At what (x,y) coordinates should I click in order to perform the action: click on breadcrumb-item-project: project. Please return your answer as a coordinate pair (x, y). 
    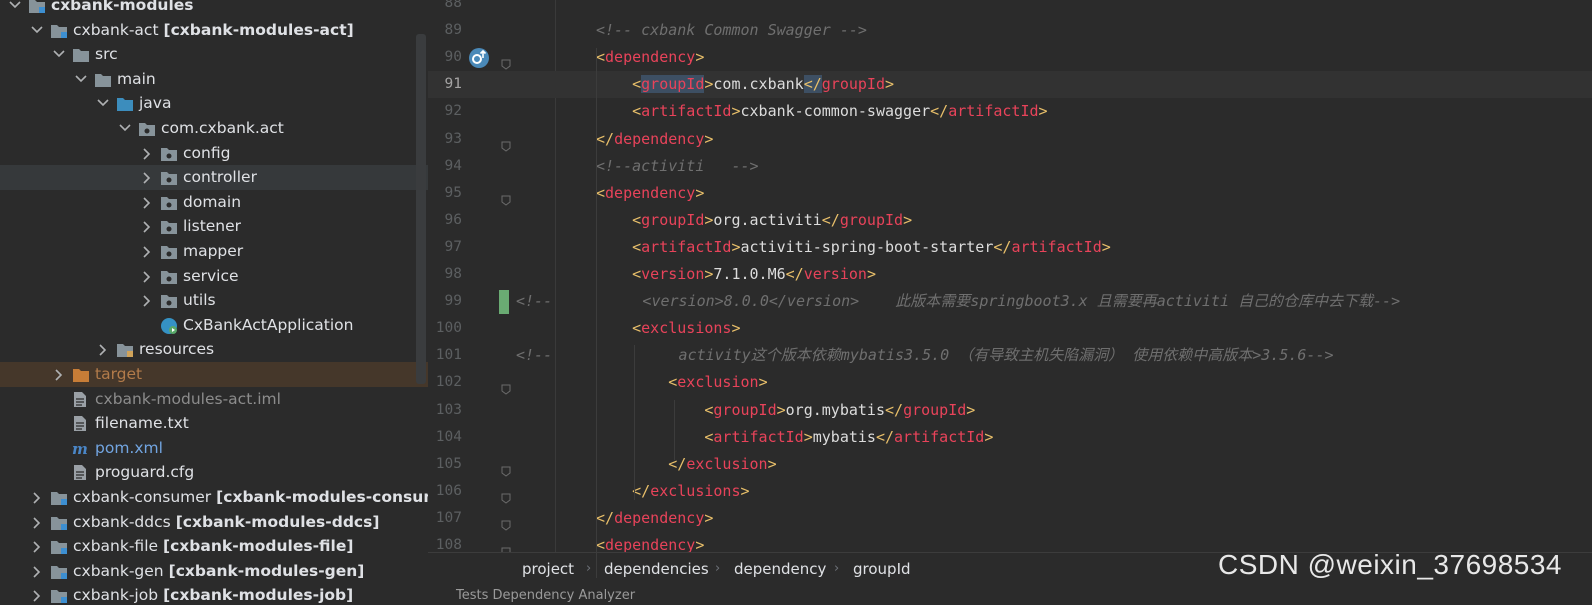
    Looking at the image, I should click on (548, 569).